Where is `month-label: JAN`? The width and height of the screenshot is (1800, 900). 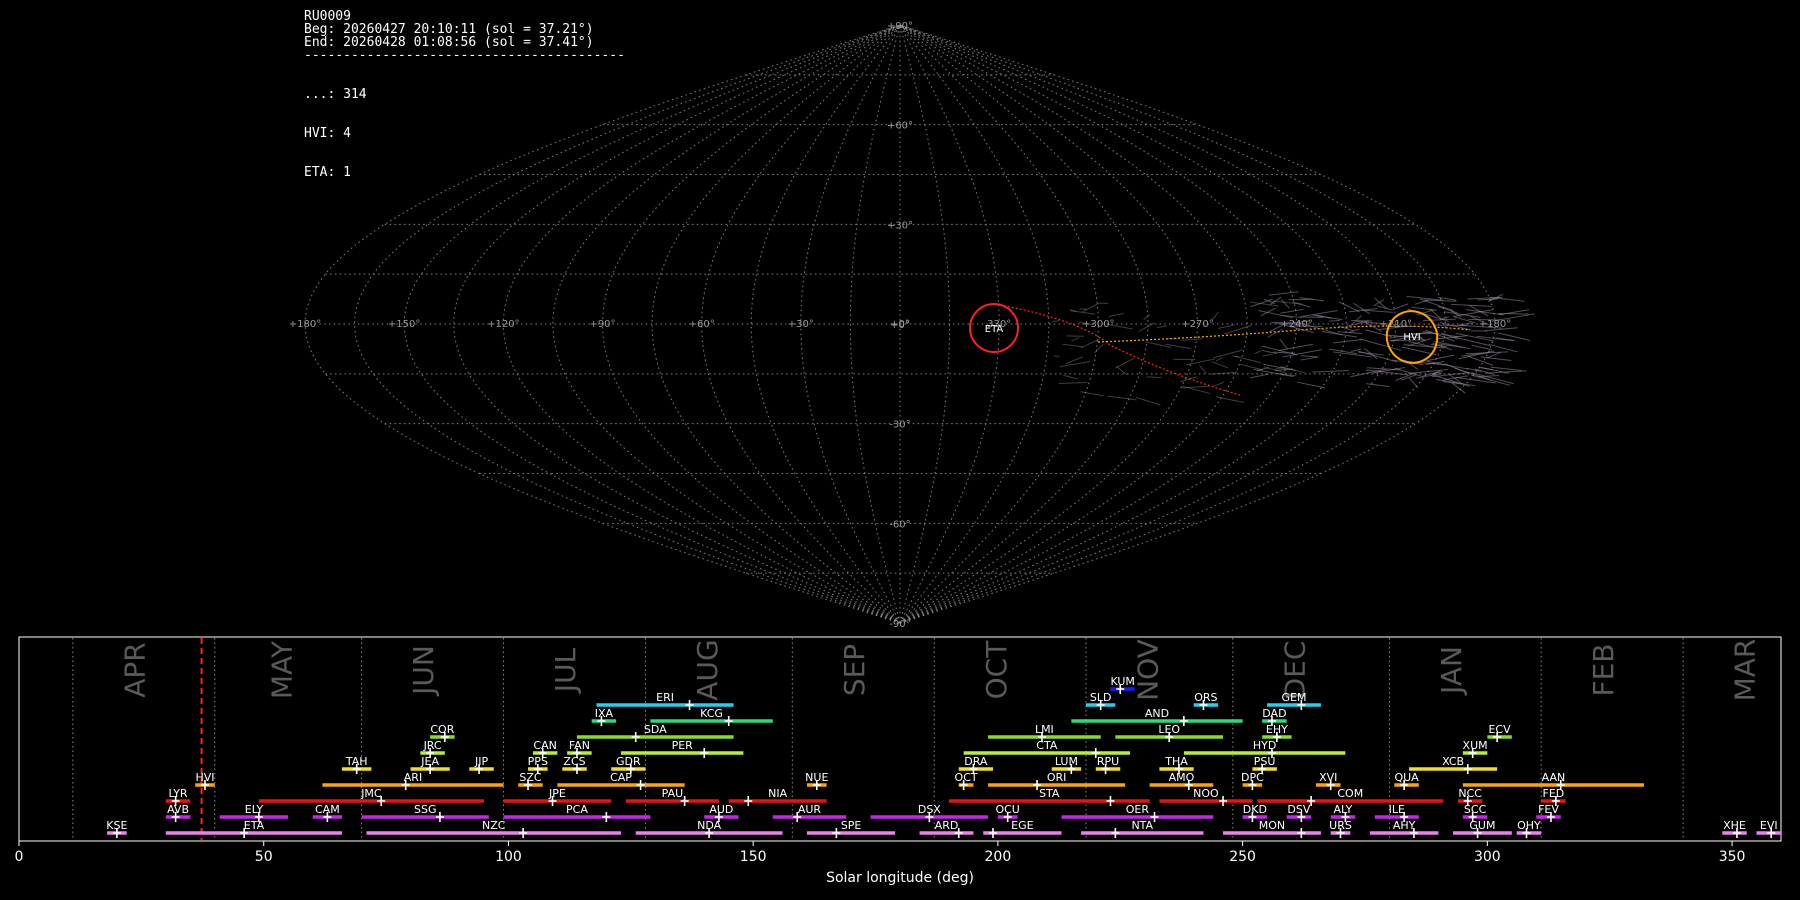
month-label: JAN is located at coordinates (1451, 671).